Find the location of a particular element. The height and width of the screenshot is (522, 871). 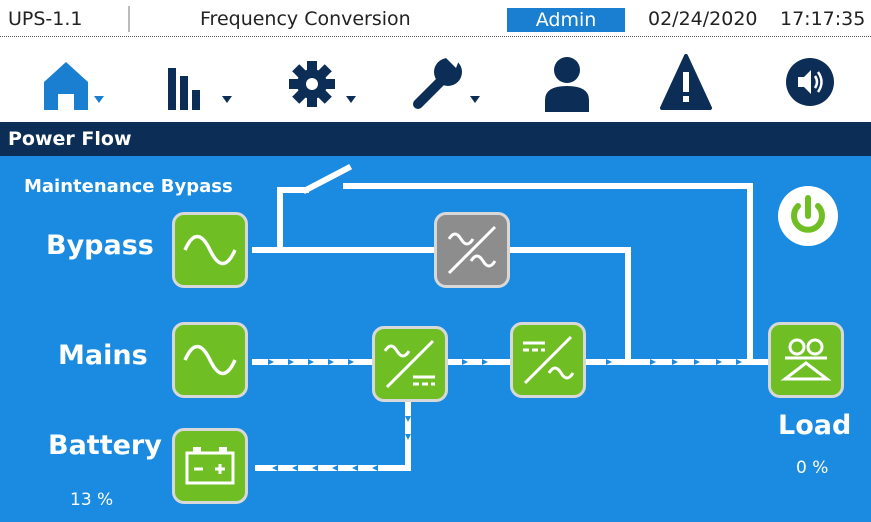

battery-icon is located at coordinates (210, 466).